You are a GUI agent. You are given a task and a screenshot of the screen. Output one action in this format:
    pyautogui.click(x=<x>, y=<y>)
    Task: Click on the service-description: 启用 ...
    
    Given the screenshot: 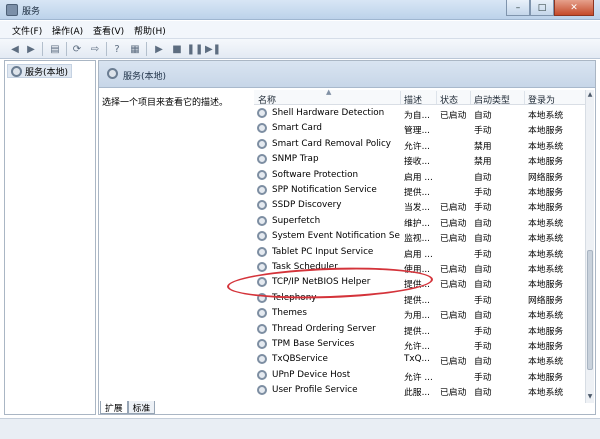 What is the action you would take?
    pyautogui.click(x=418, y=254)
    